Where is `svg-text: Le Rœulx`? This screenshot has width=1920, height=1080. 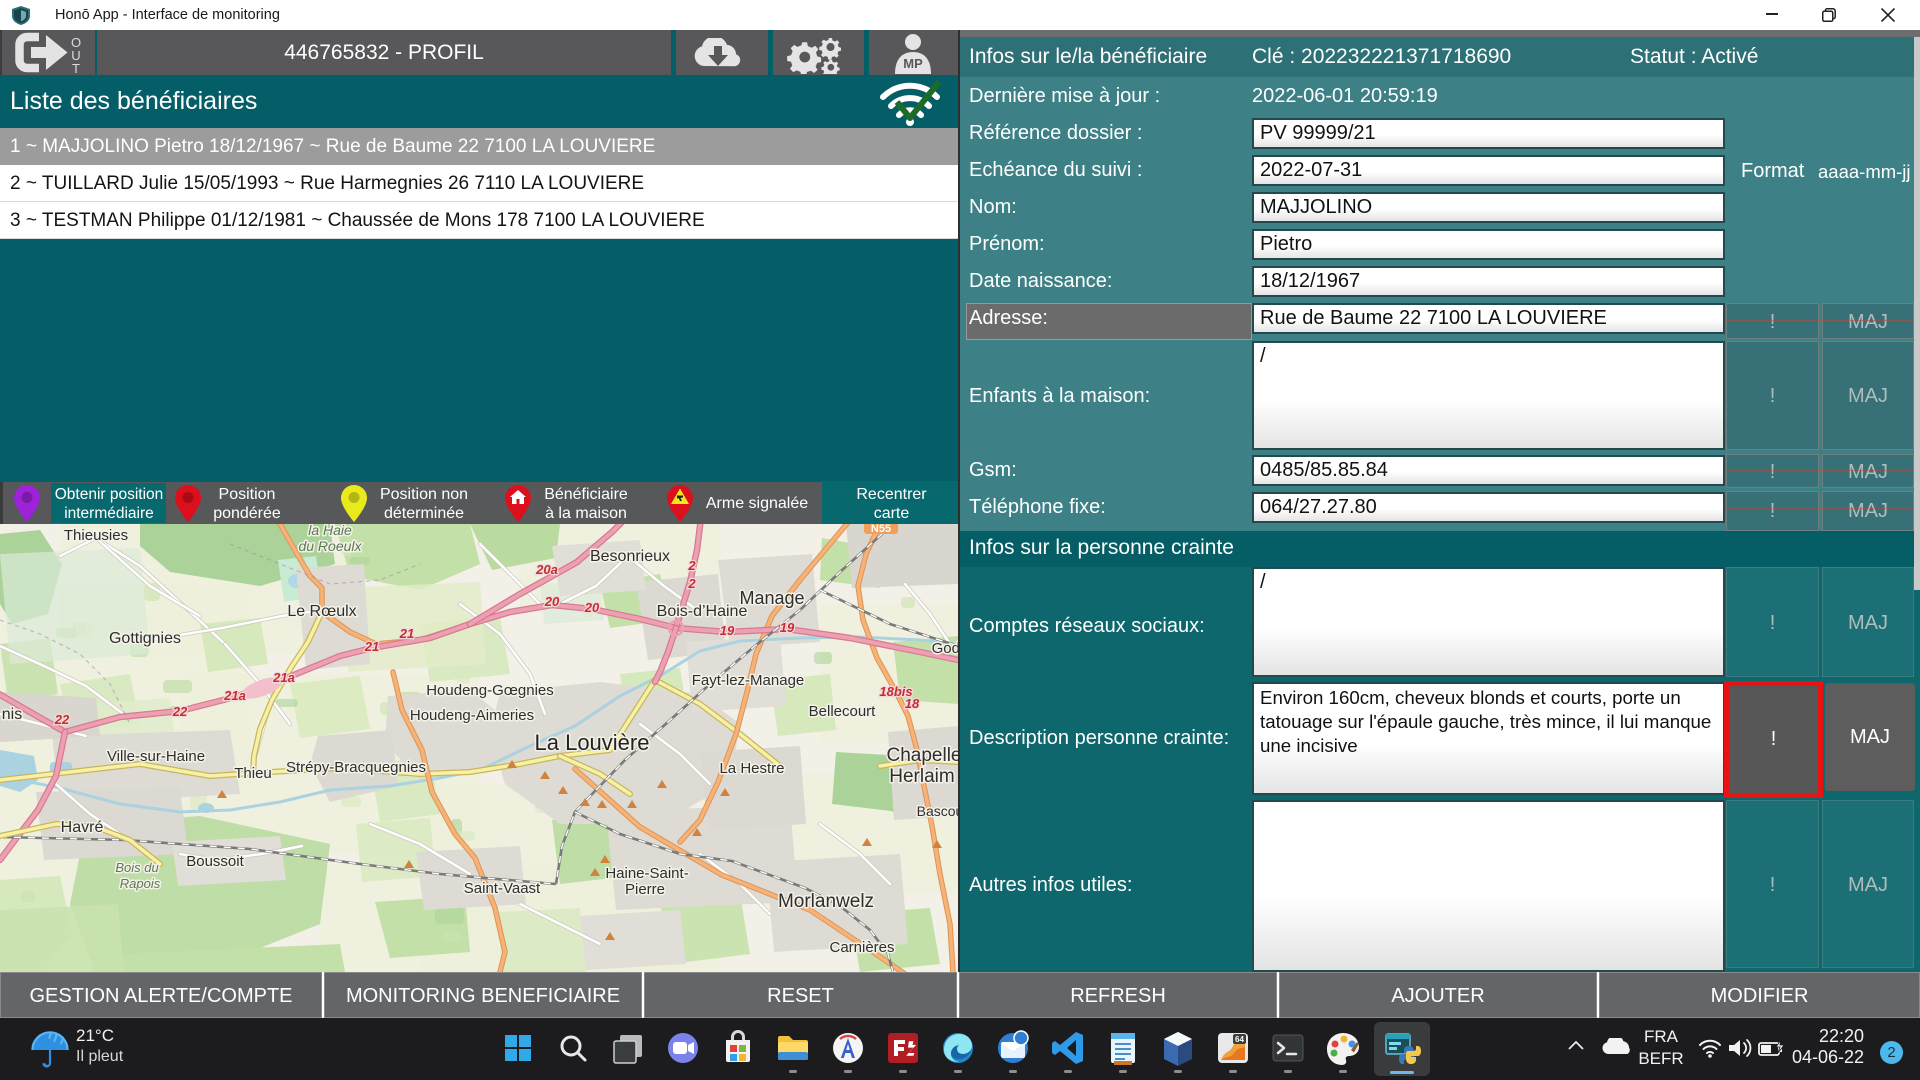
svg-text: Le Rœulx is located at coordinates (321, 611).